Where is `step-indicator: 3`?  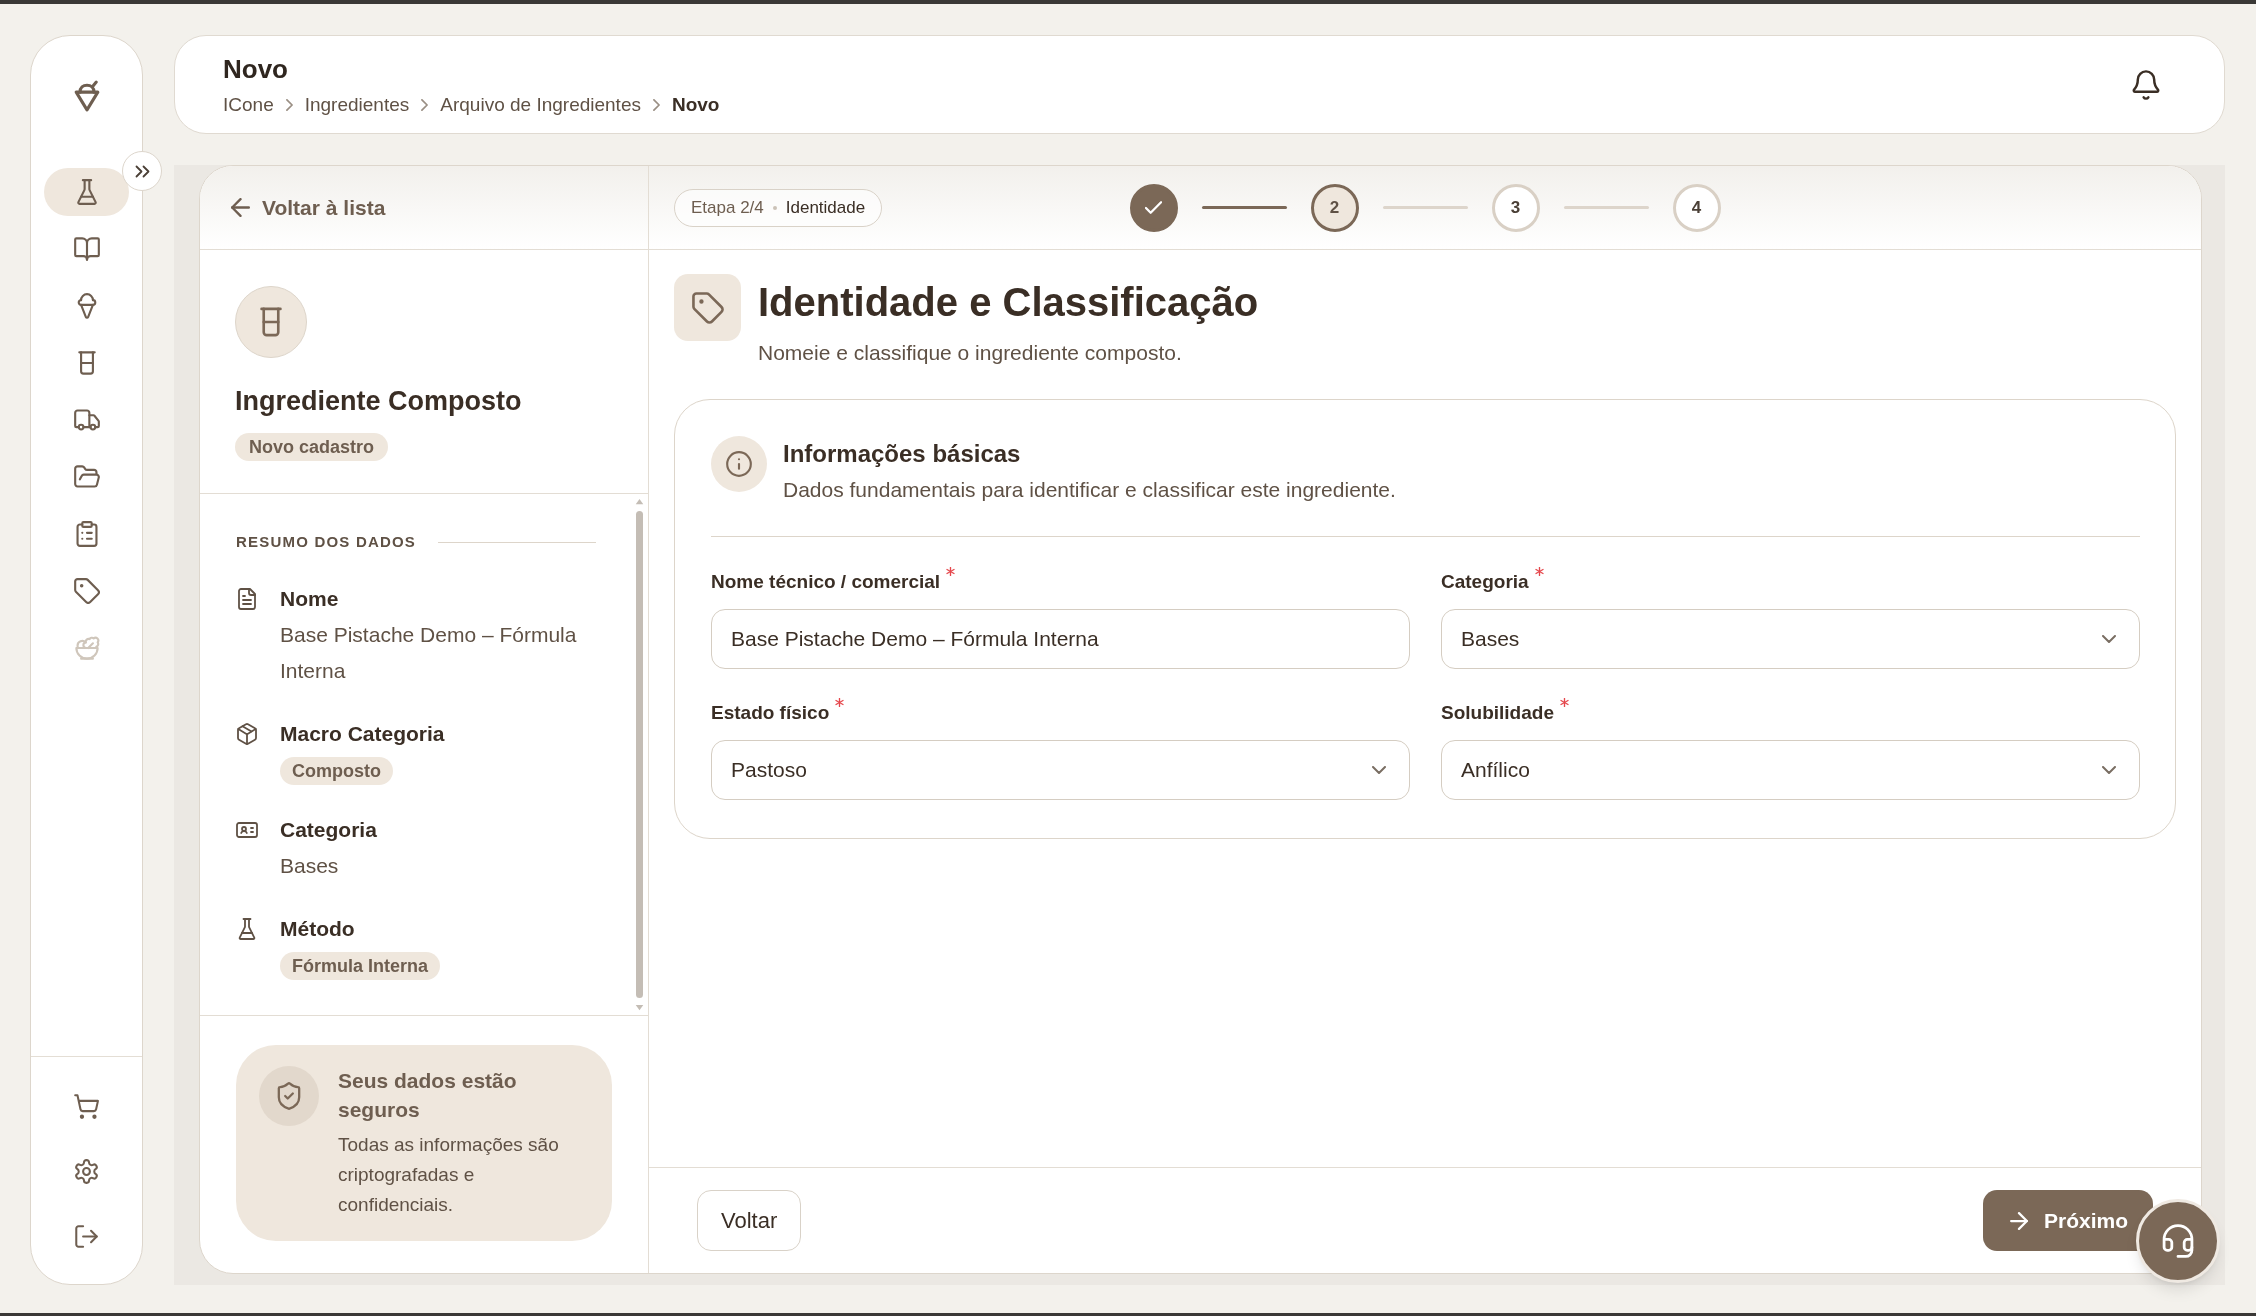
step-indicator: 3 is located at coordinates (1515, 207).